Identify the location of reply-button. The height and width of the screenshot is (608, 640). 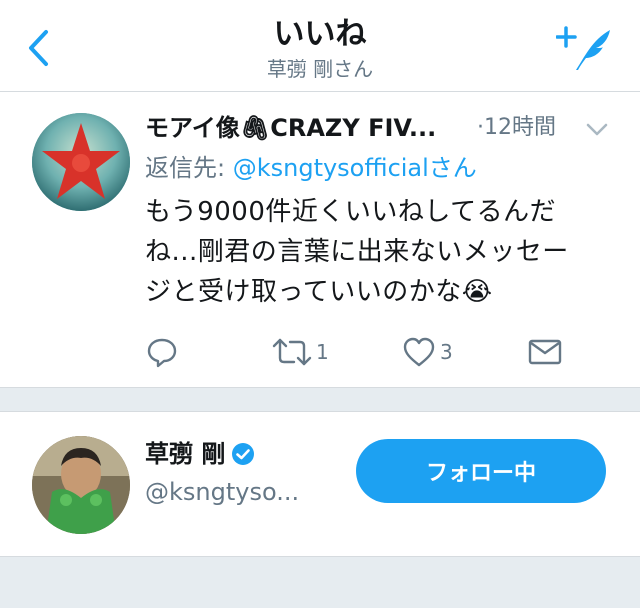
(162, 352).